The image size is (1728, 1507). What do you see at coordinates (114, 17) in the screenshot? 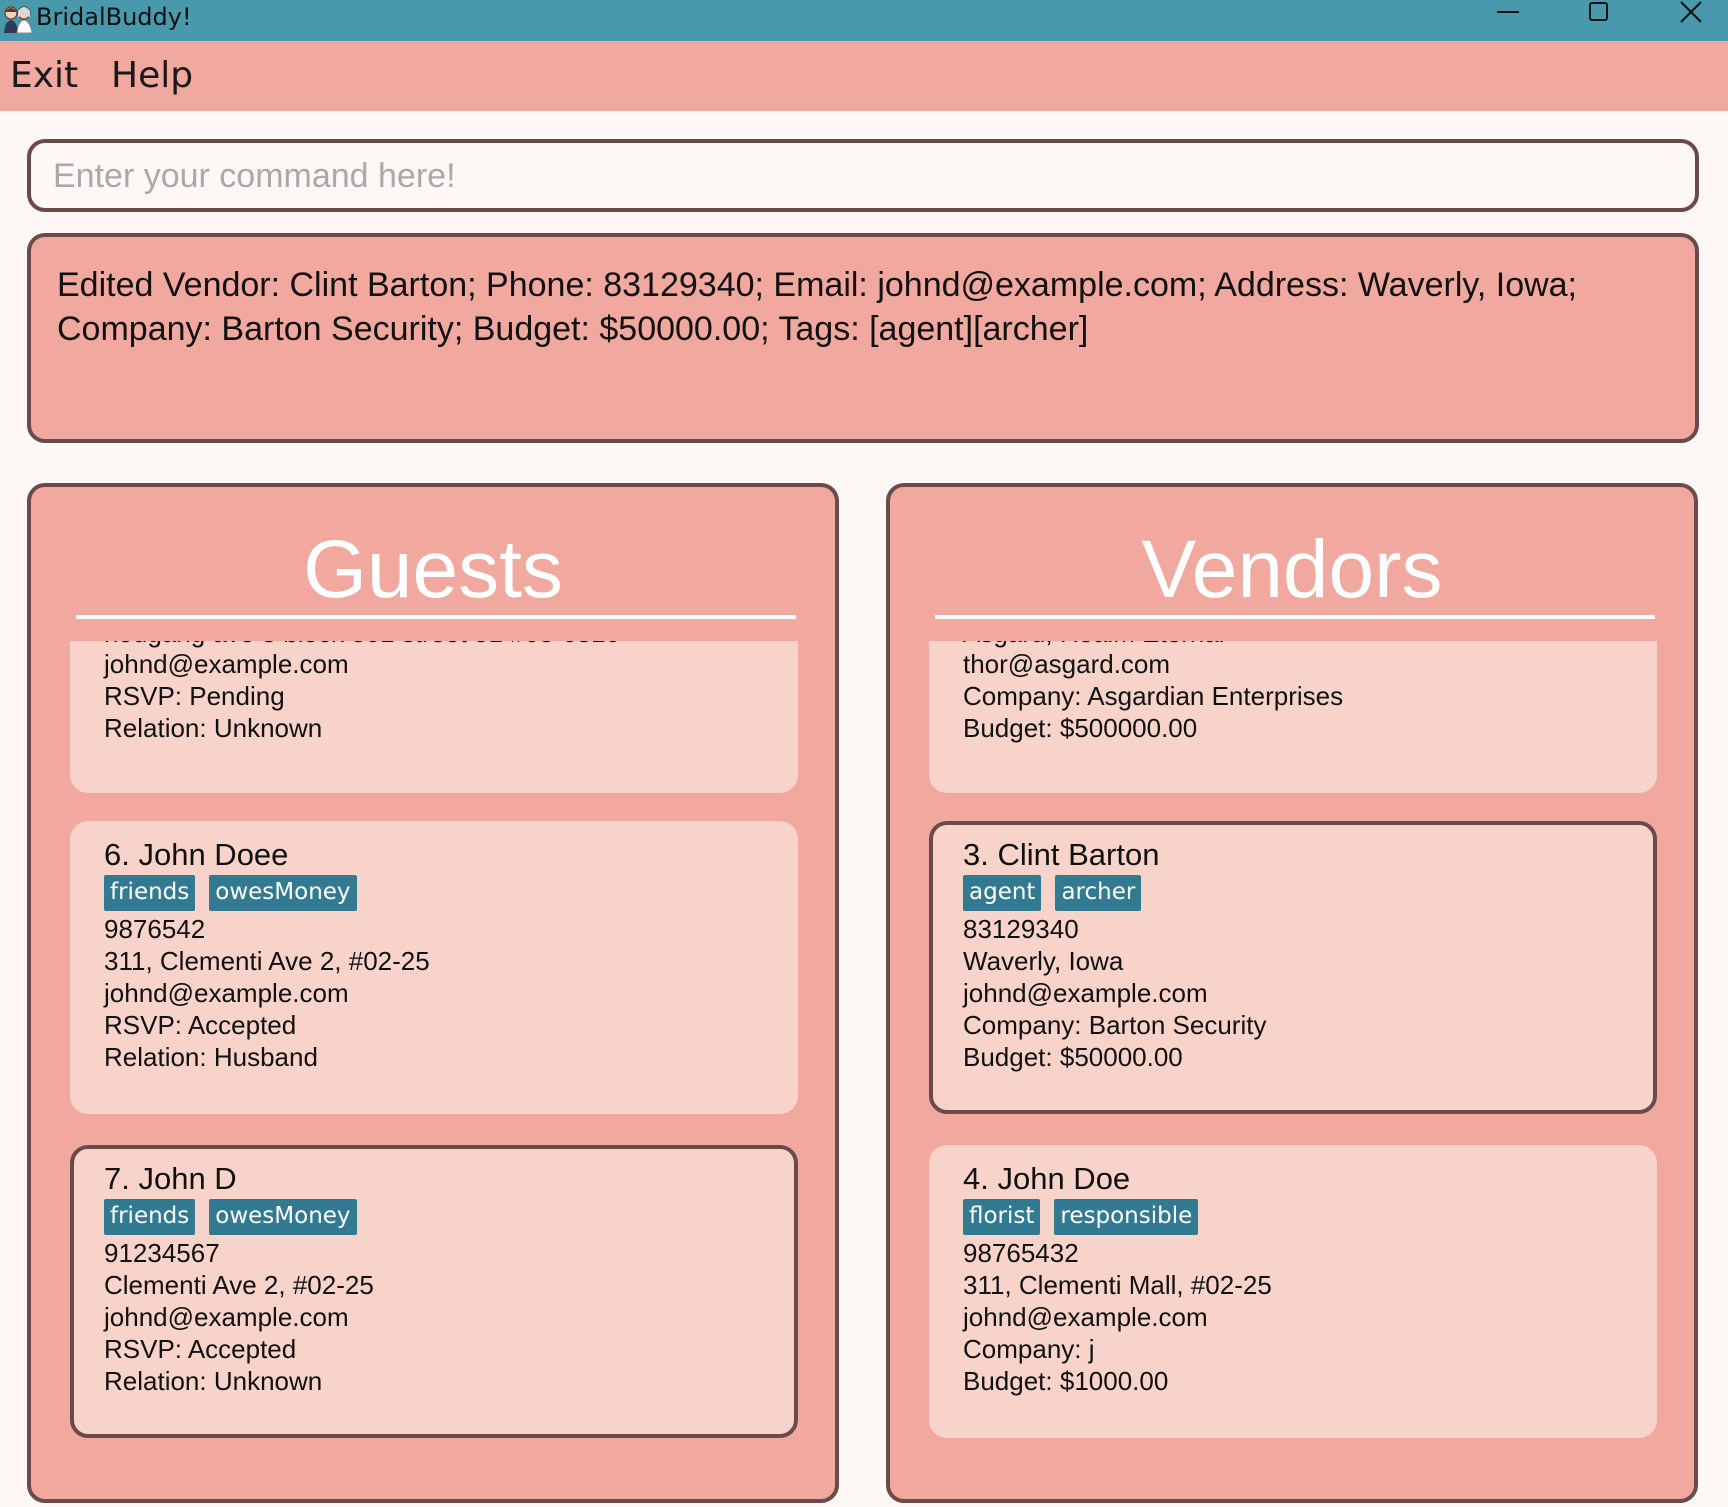
I see `window-title: BridalBuddy!` at bounding box center [114, 17].